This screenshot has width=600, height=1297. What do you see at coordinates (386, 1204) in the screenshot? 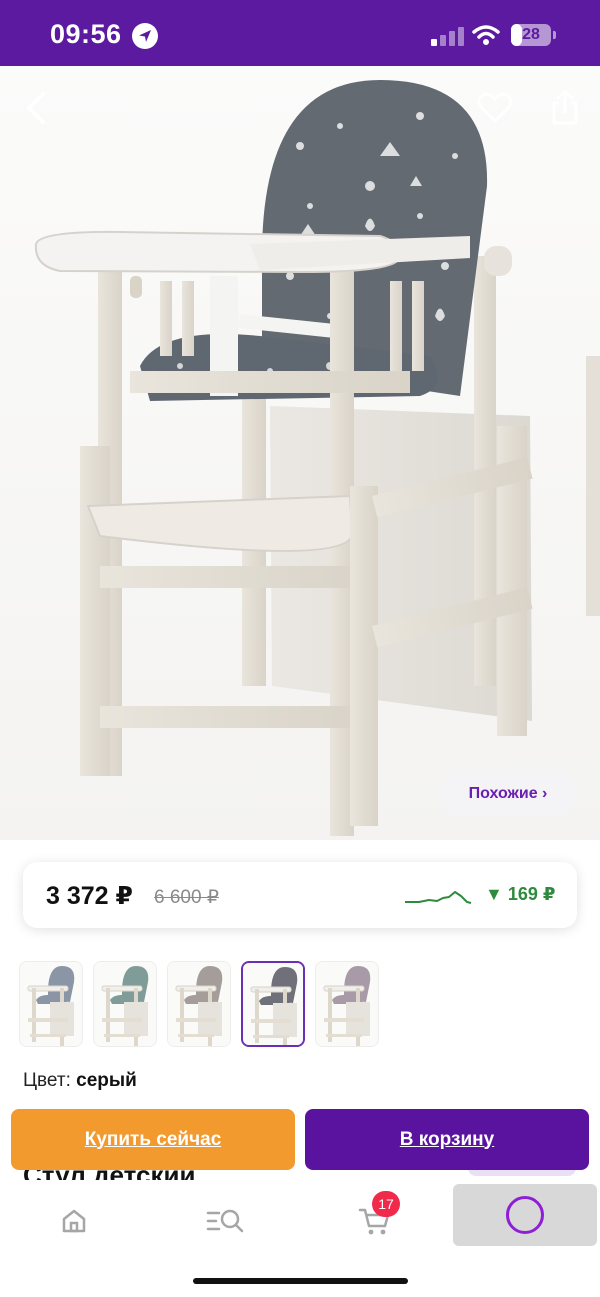
I see `cart-count-badge: 17` at bounding box center [386, 1204].